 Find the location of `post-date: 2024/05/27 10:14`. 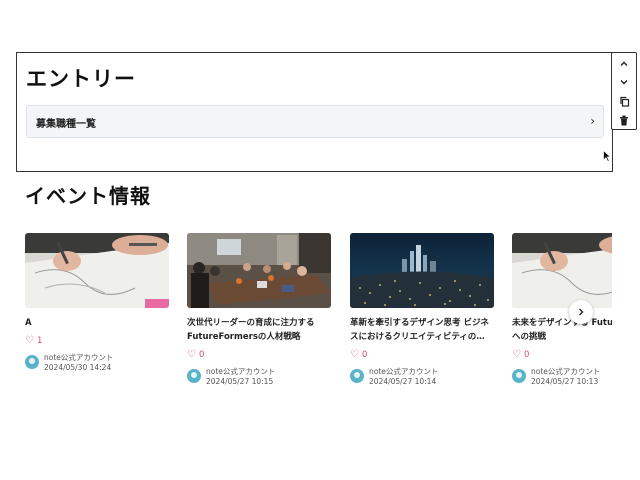

post-date: 2024/05/27 10:14 is located at coordinates (403, 381).